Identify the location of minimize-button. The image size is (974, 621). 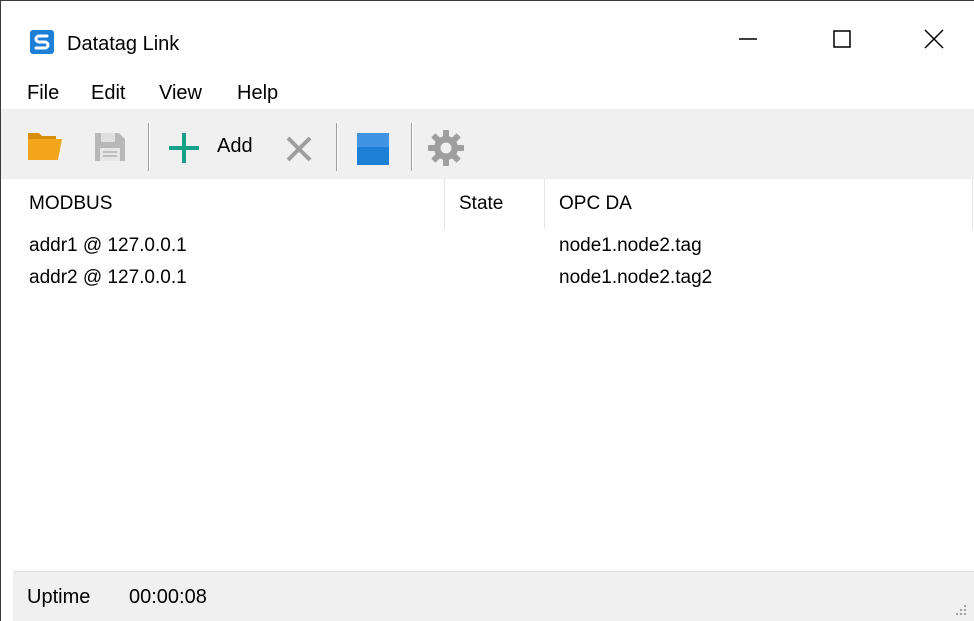
(748, 41).